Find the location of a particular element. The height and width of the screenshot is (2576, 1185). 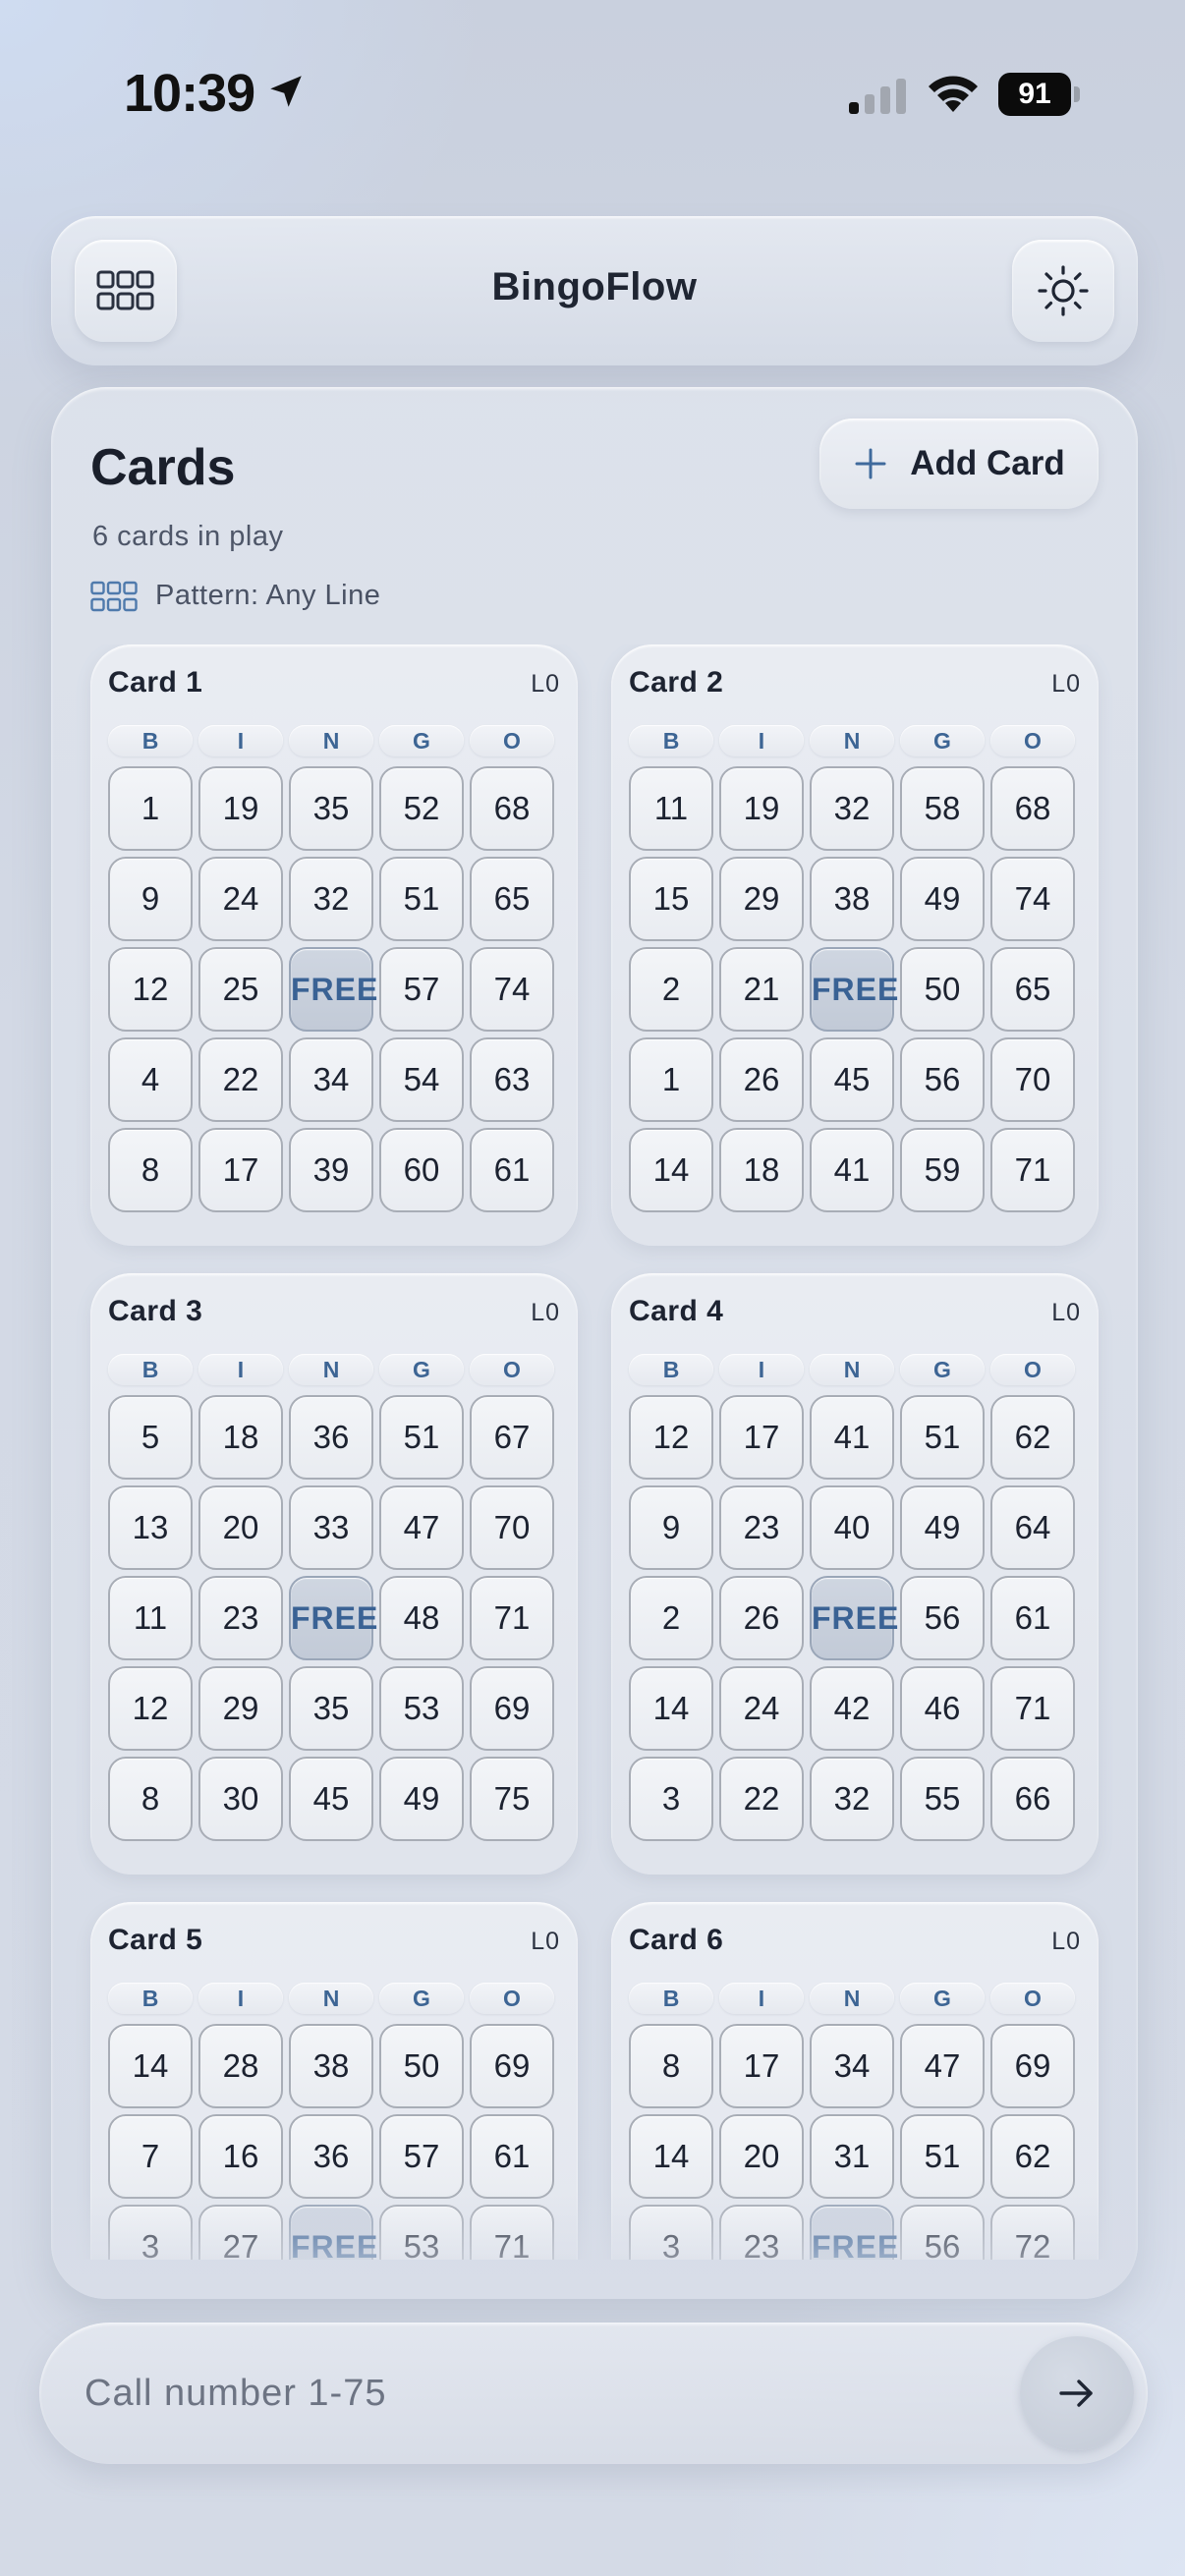

number-cell: 26 is located at coordinates (761, 1079).